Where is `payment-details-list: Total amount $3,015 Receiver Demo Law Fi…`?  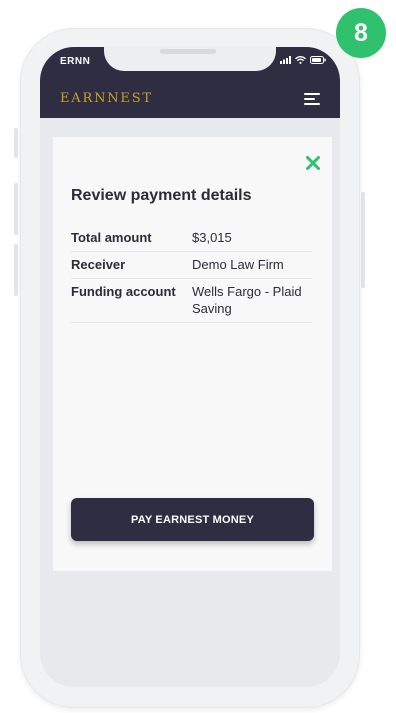 payment-details-list: Total amount $3,015 Receiver Demo Law Fi… is located at coordinates (191, 274).